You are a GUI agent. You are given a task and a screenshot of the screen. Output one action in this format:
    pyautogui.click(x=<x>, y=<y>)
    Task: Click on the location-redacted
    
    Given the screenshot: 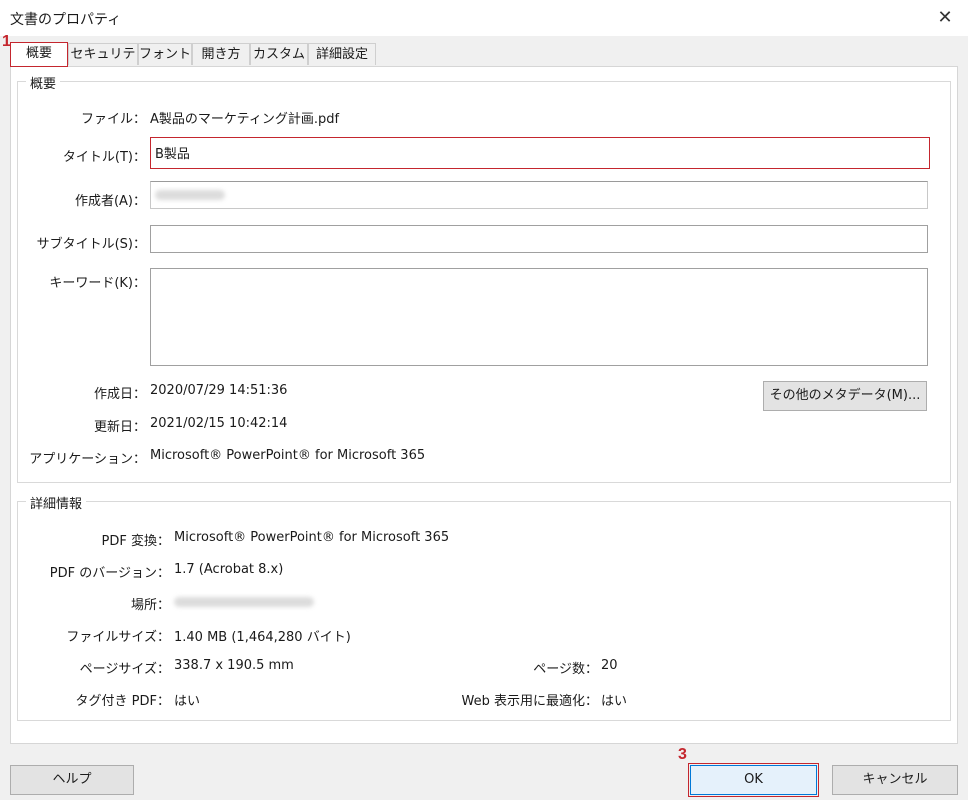 What is the action you would take?
    pyautogui.click(x=244, y=602)
    